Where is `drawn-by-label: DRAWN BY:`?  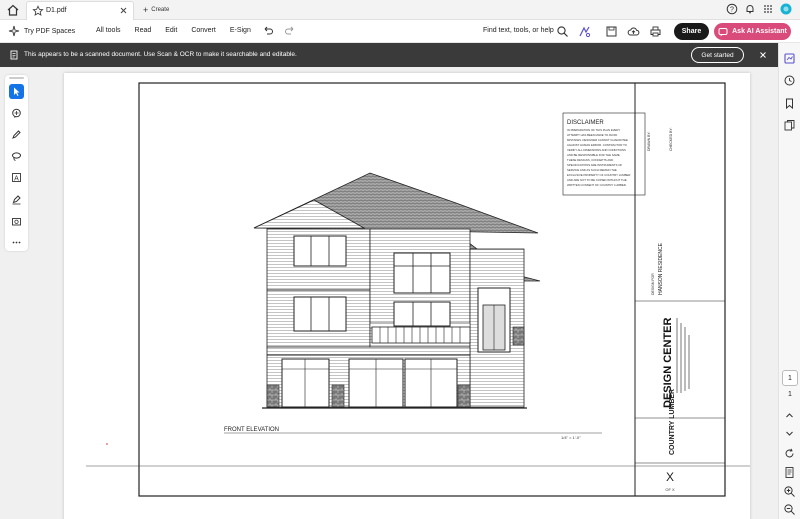 drawn-by-label: DRAWN BY: is located at coordinates (649, 141).